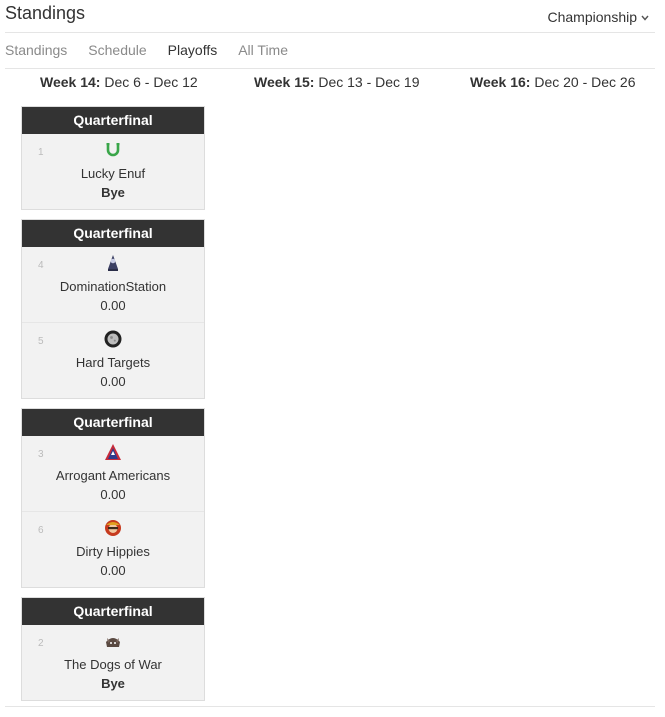 This screenshot has height=717, width=665. What do you see at coordinates (157, 50) in the screenshot?
I see `nav-tabs: Standings Schedule Playoffs All Time` at bounding box center [157, 50].